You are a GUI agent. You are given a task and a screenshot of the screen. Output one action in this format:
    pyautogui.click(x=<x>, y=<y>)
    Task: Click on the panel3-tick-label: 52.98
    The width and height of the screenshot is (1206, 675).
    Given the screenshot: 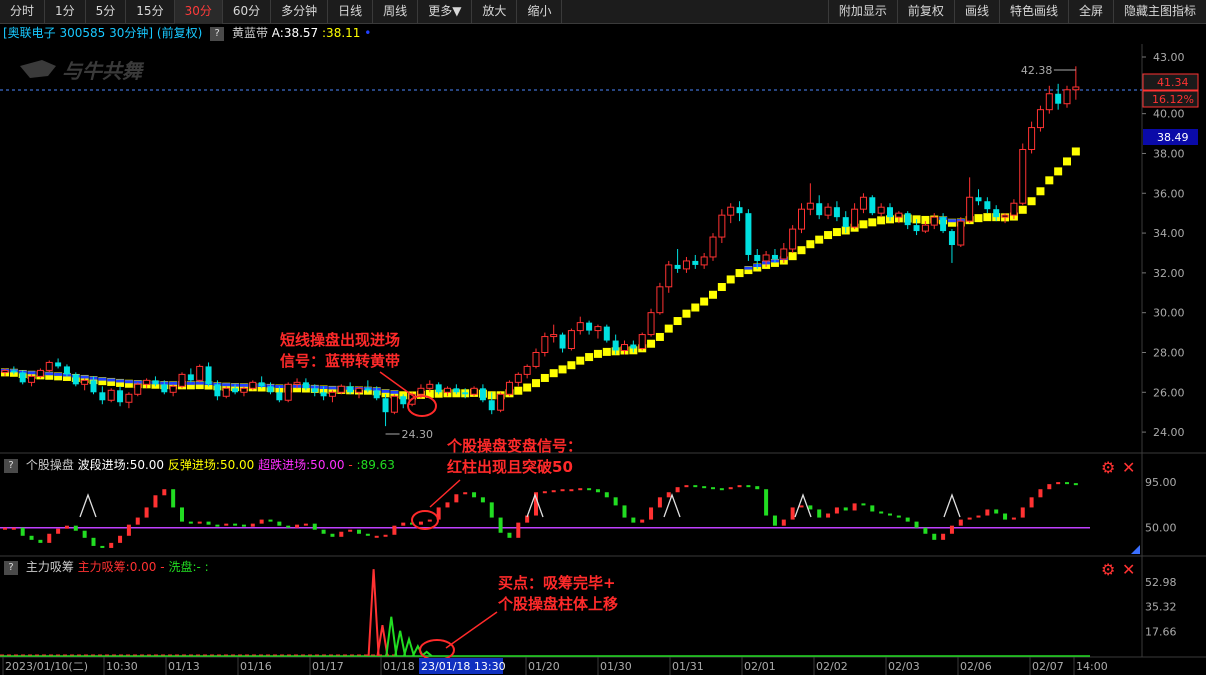 What is the action you would take?
    pyautogui.click(x=1161, y=582)
    